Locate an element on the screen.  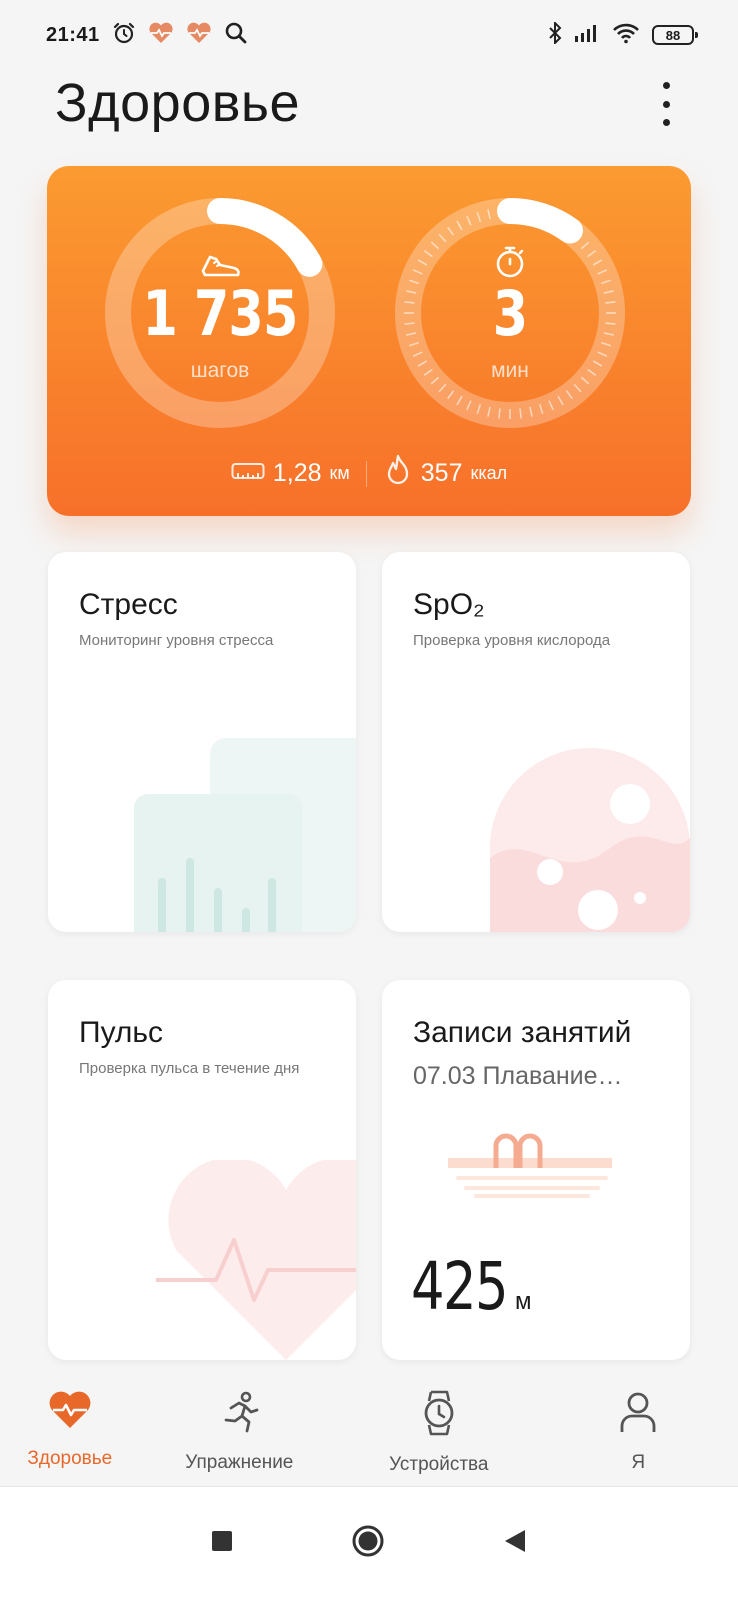
nav-health: Здоровье is located at coordinates (70, 1428).